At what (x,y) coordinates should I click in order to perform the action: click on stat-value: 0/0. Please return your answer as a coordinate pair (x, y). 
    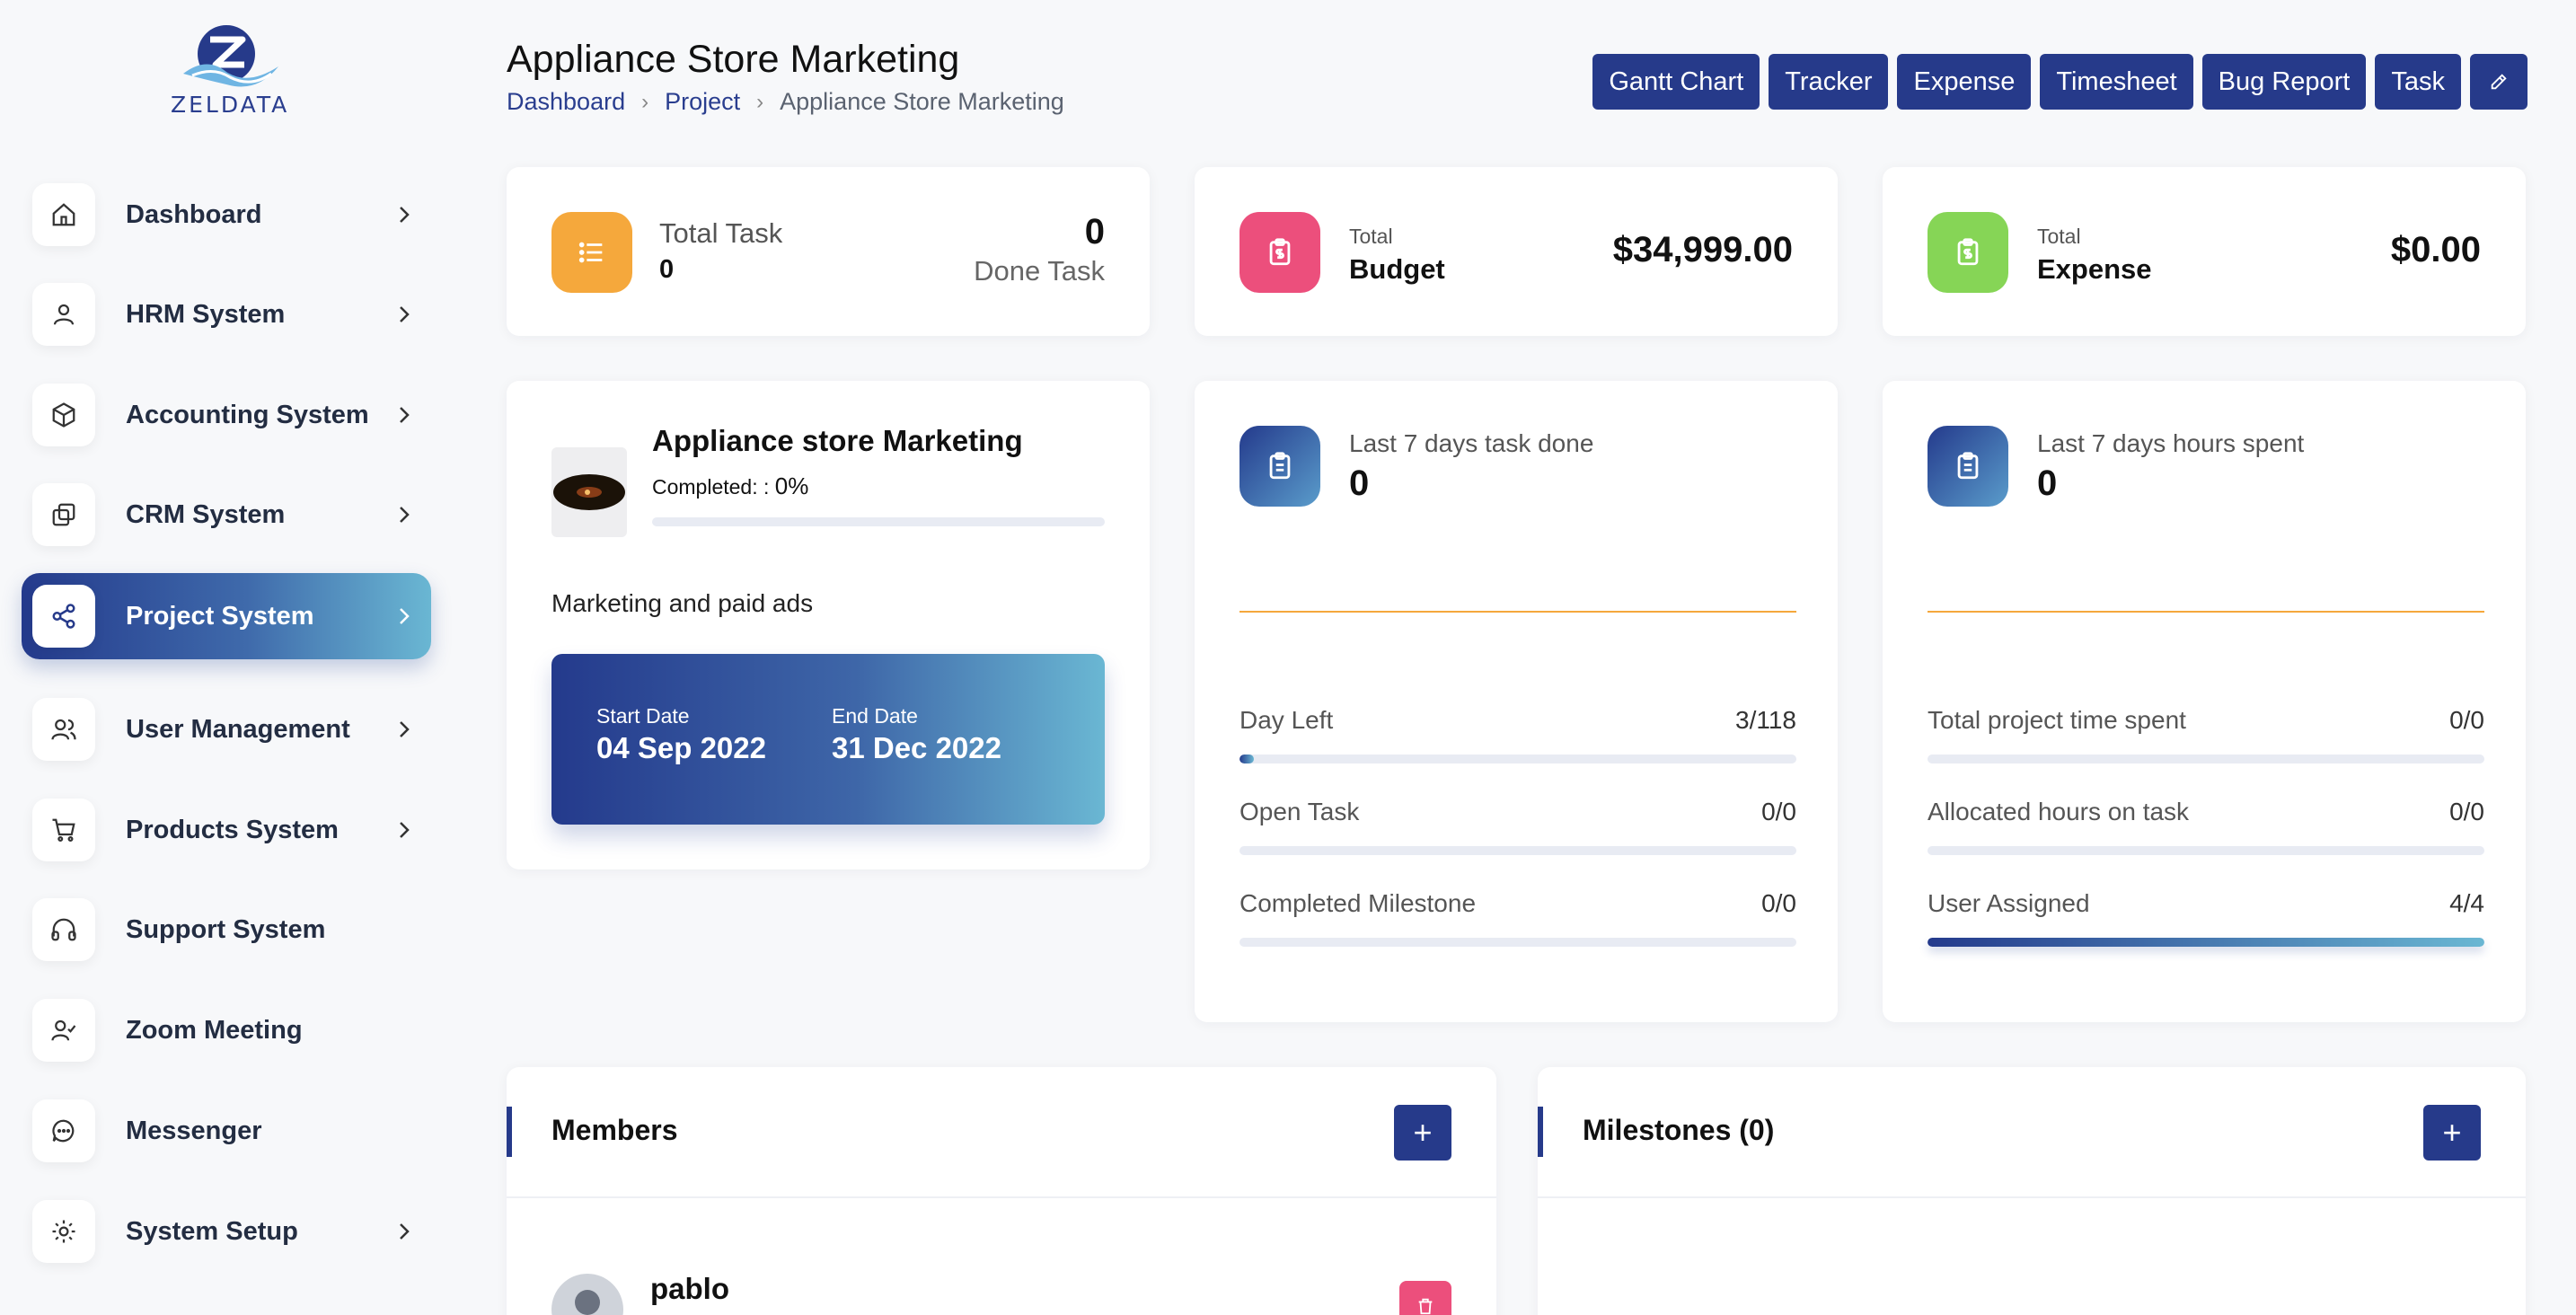
    Looking at the image, I should click on (1778, 811).